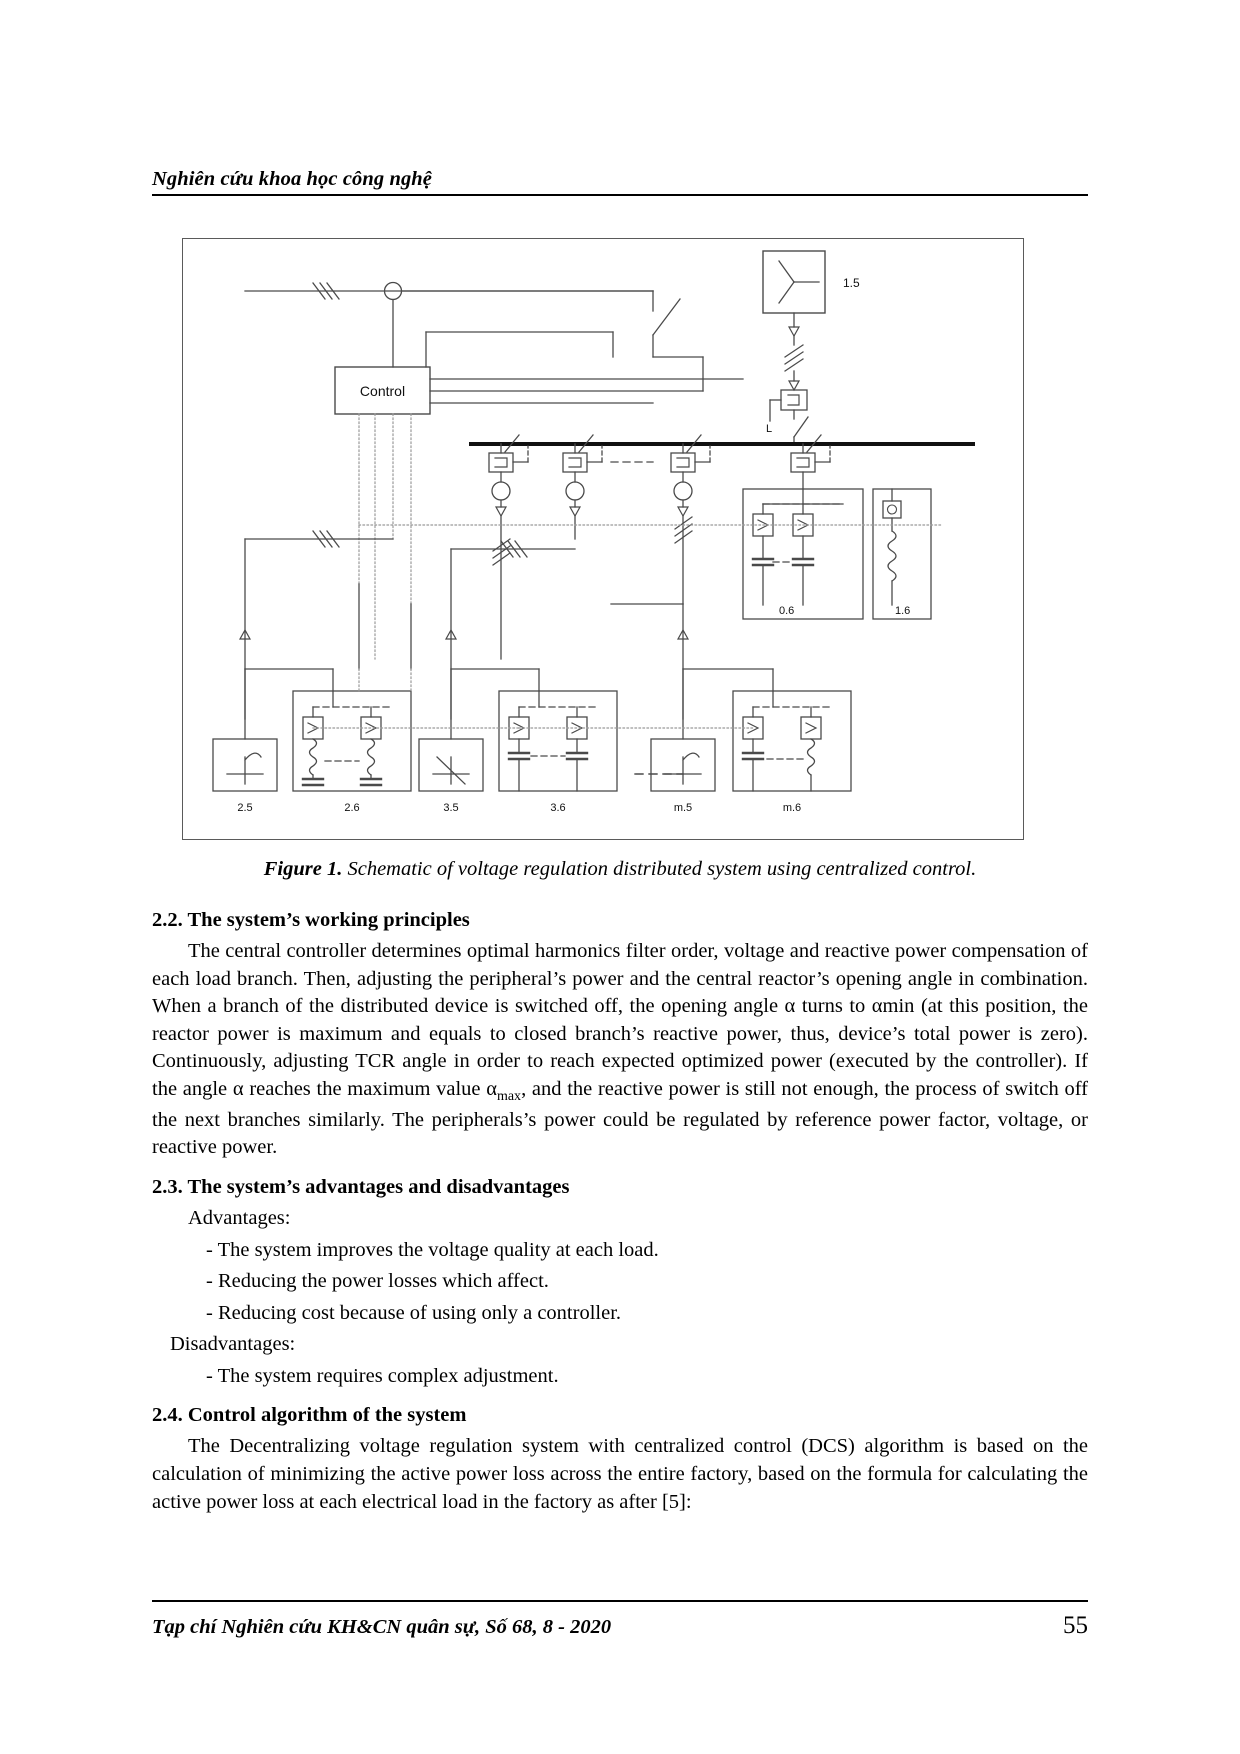  Describe the element at coordinates (620, 194) in the screenshot. I see `header-divider` at that location.